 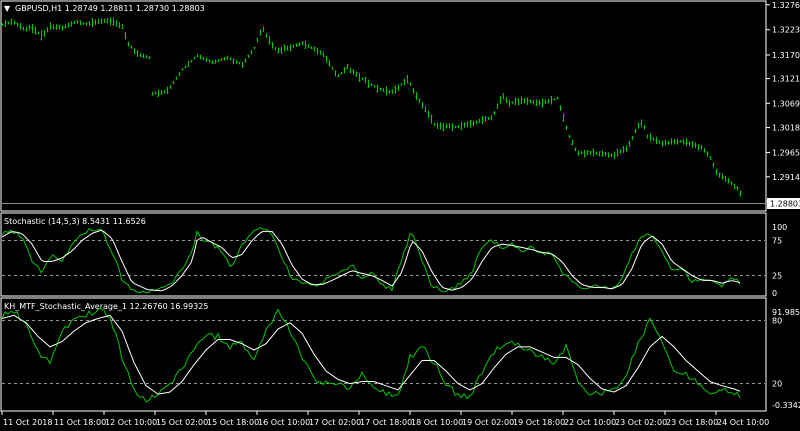 What do you see at coordinates (641, 422) in the screenshot?
I see `time-tick-label: 23 Oct 02:00` at bounding box center [641, 422].